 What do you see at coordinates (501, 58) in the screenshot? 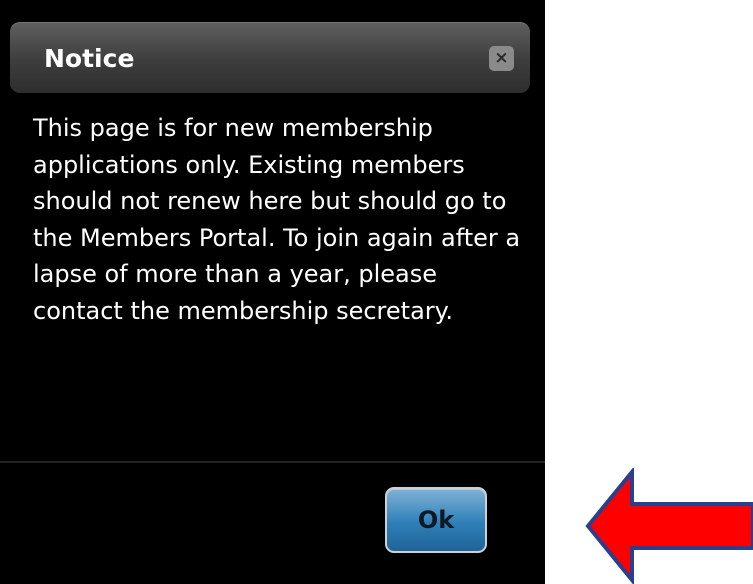
I see `close-icon: ×` at bounding box center [501, 58].